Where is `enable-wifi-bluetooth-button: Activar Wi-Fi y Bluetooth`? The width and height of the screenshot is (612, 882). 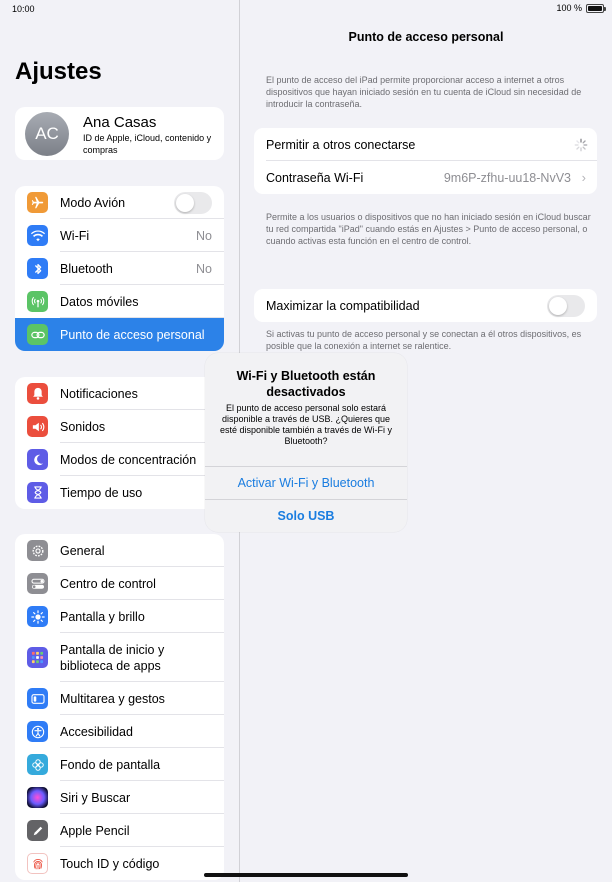
enable-wifi-bluetooth-button: Activar Wi-Fi y Bluetooth is located at coordinates (306, 482).